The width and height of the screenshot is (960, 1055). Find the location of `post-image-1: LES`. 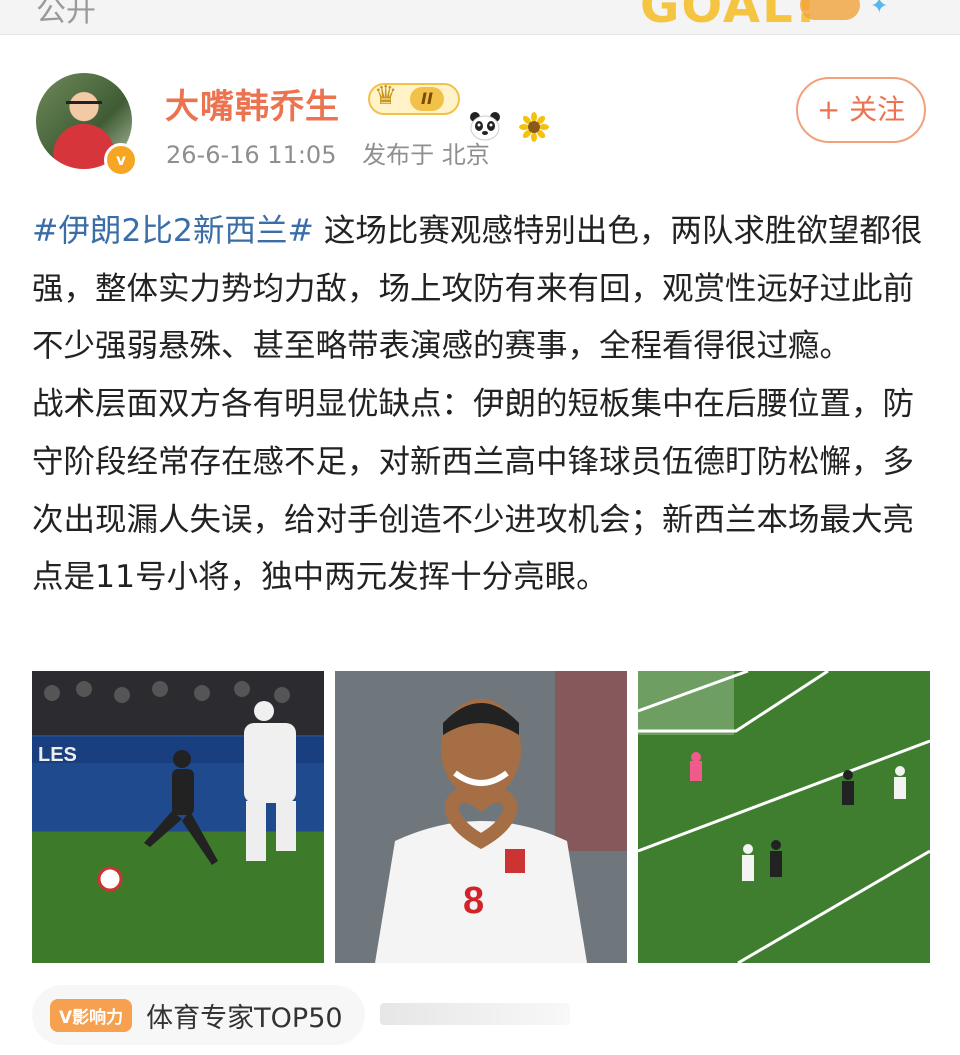

post-image-1: LES is located at coordinates (178, 817).